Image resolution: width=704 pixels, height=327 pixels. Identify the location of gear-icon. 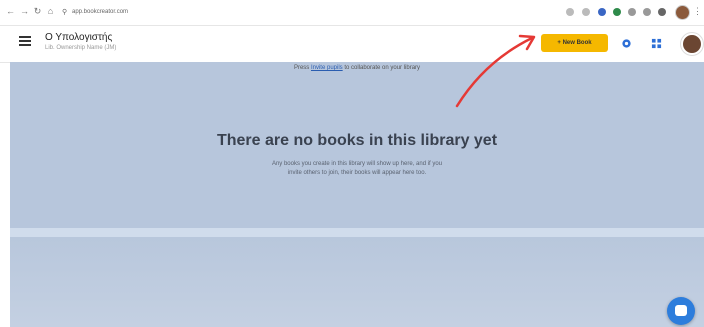
(626, 43).